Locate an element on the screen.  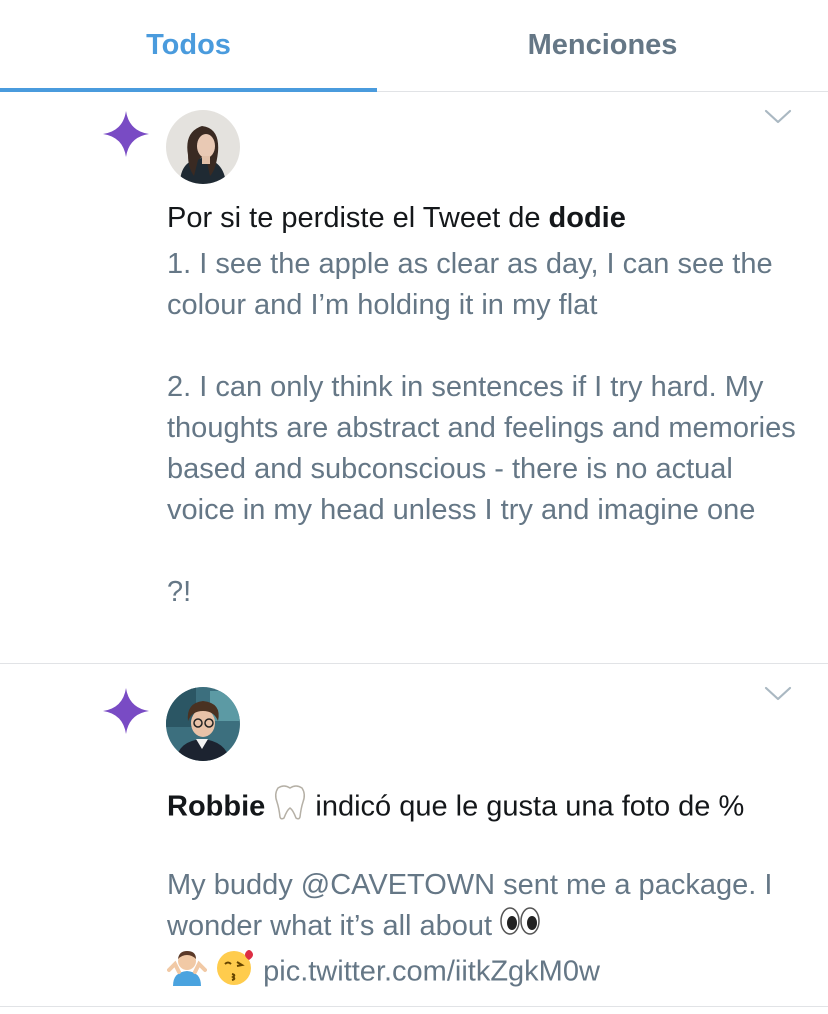
kissing-face-emoji is located at coordinates (235, 973).